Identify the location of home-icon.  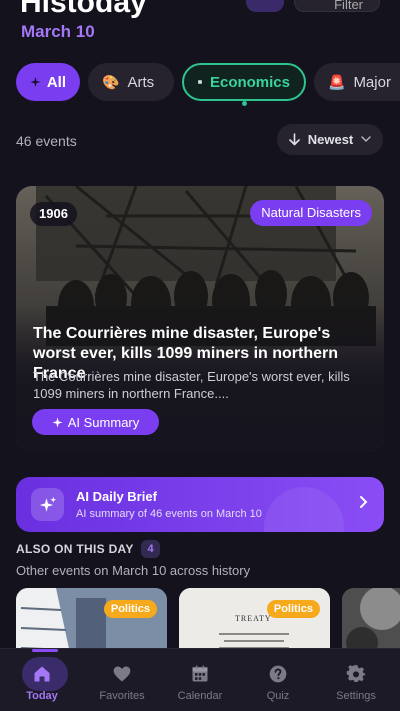
(42, 674).